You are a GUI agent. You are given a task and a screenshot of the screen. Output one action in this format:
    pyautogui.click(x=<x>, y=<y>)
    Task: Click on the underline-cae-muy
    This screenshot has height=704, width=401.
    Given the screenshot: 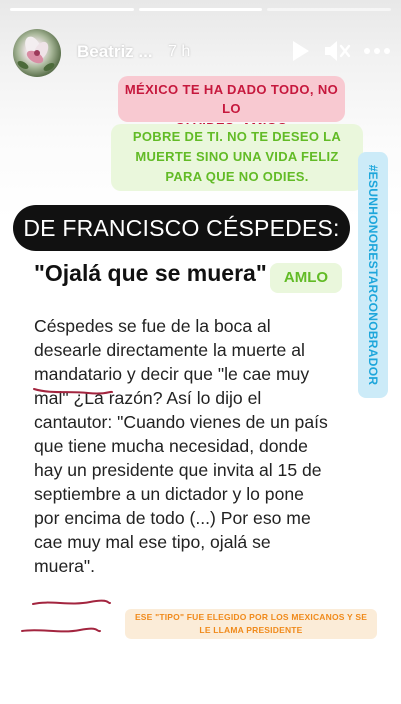 What is the action you would take?
    pyautogui.click(x=71, y=602)
    